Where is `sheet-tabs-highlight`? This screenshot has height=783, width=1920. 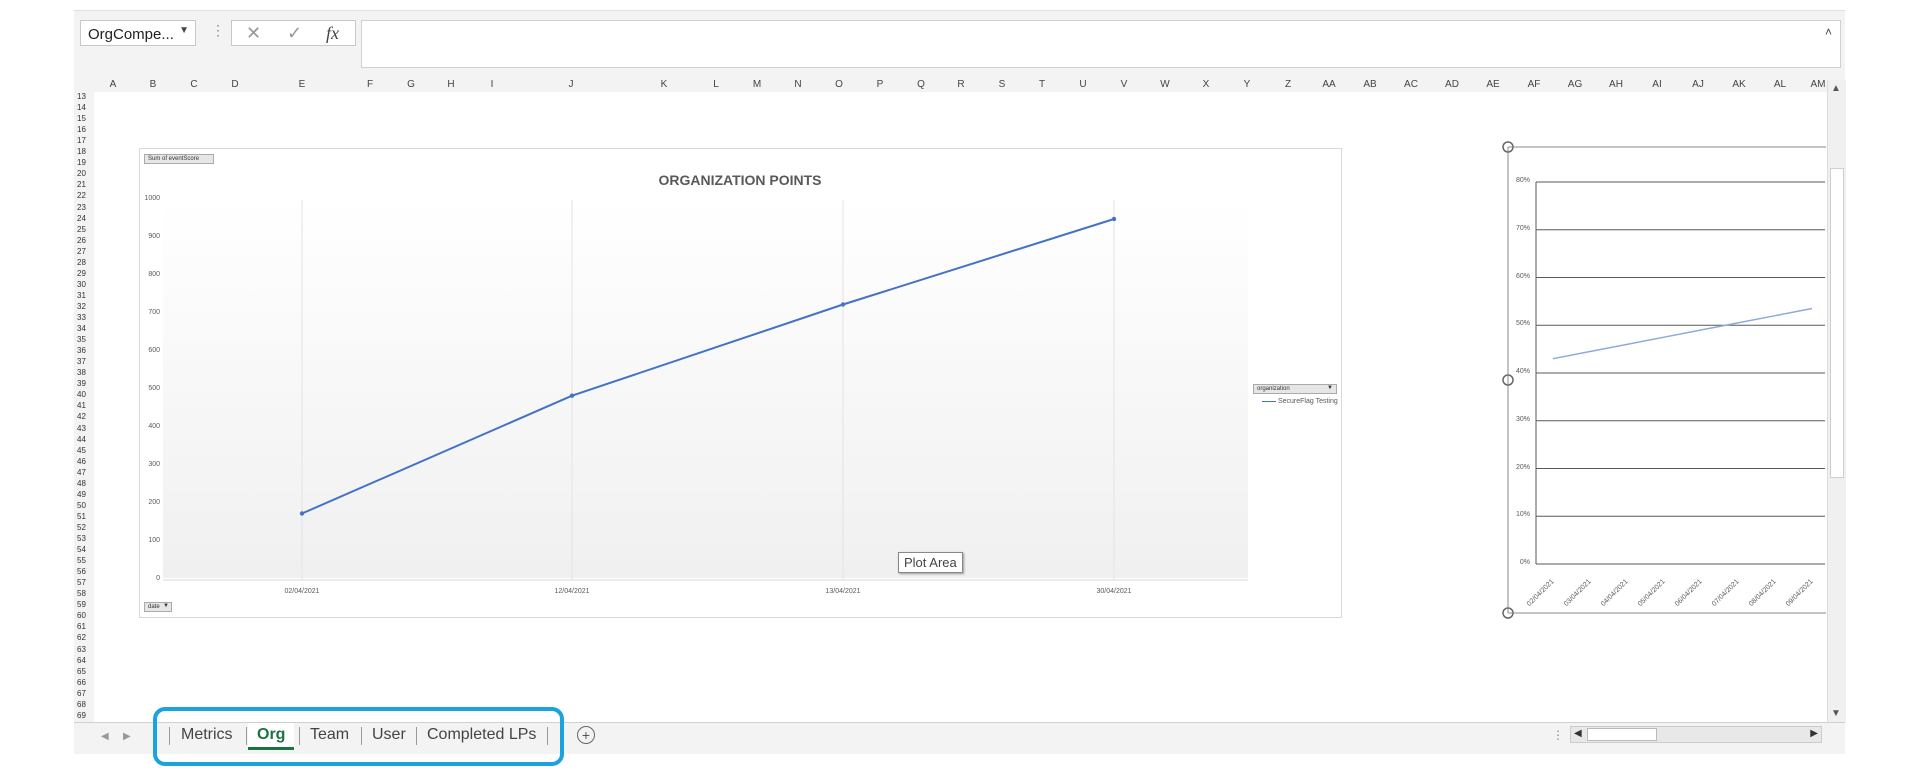 sheet-tabs-highlight is located at coordinates (358, 736).